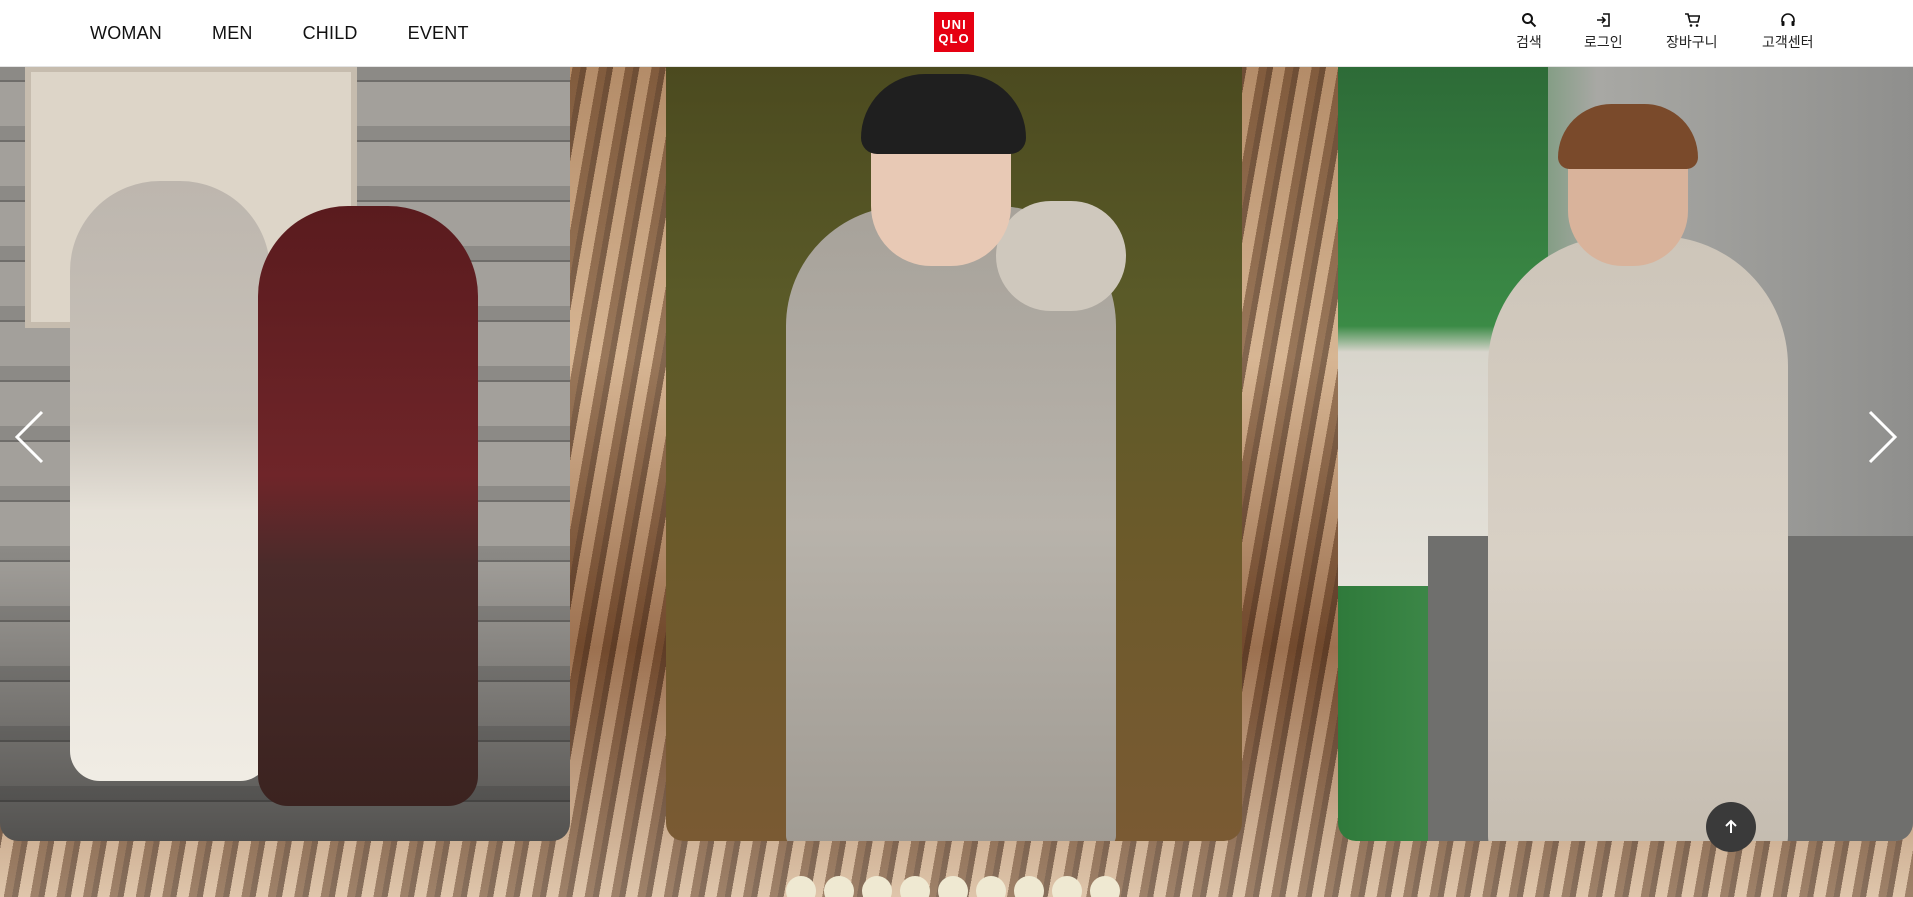 The image size is (1913, 897). I want to click on chevron-right-icon, so click(1883, 437).